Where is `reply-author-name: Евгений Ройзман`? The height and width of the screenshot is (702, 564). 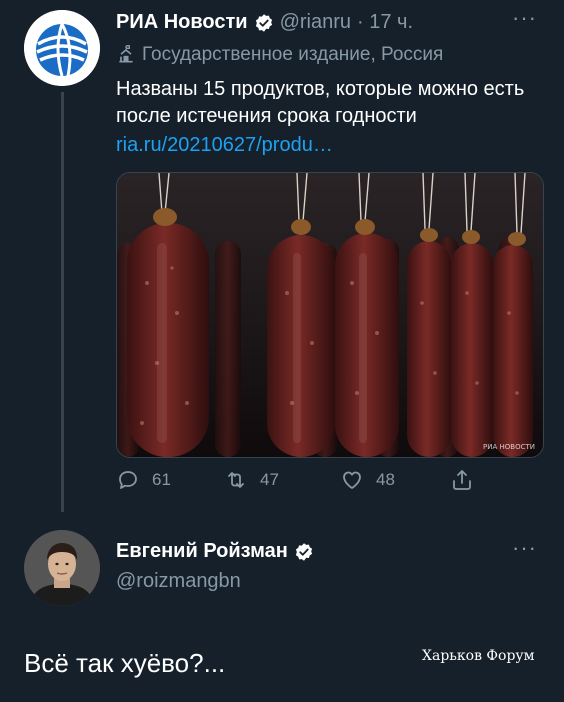 reply-author-name: Евгений Ройзман is located at coordinates (202, 551).